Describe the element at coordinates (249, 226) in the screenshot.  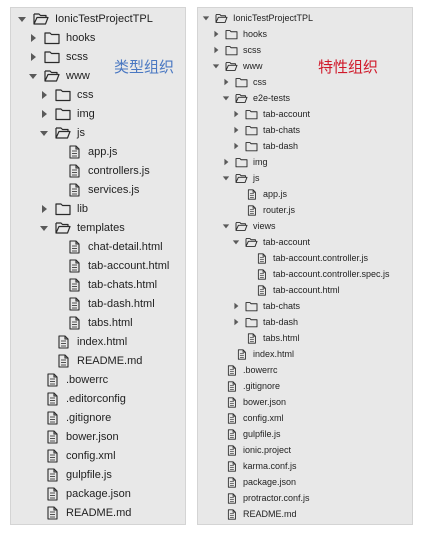
I see `tree-folder-views: views` at that location.